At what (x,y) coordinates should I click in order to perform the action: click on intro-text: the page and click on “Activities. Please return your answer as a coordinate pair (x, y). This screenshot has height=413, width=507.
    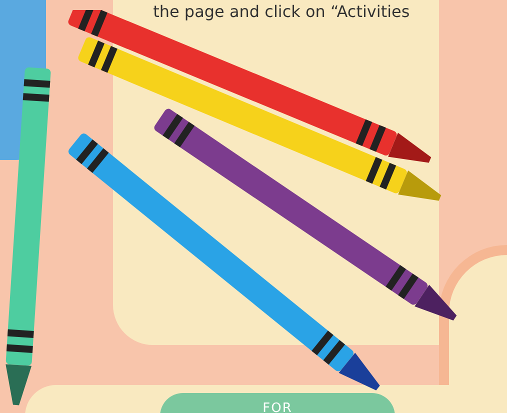
    Looking at the image, I should click on (282, 12).